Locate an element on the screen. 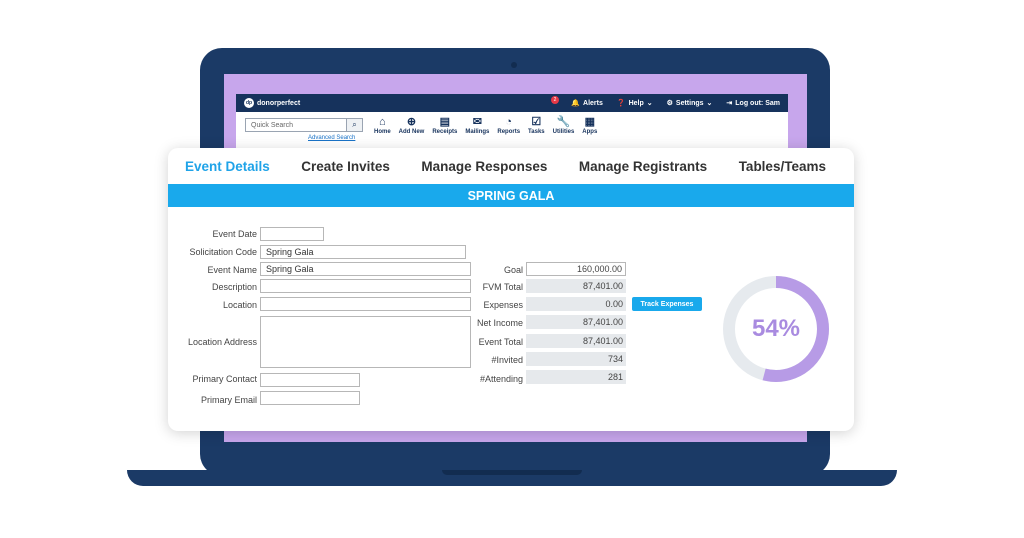 This screenshot has width=1024, height=538. attending-label: #Attending is located at coordinates (501, 379).